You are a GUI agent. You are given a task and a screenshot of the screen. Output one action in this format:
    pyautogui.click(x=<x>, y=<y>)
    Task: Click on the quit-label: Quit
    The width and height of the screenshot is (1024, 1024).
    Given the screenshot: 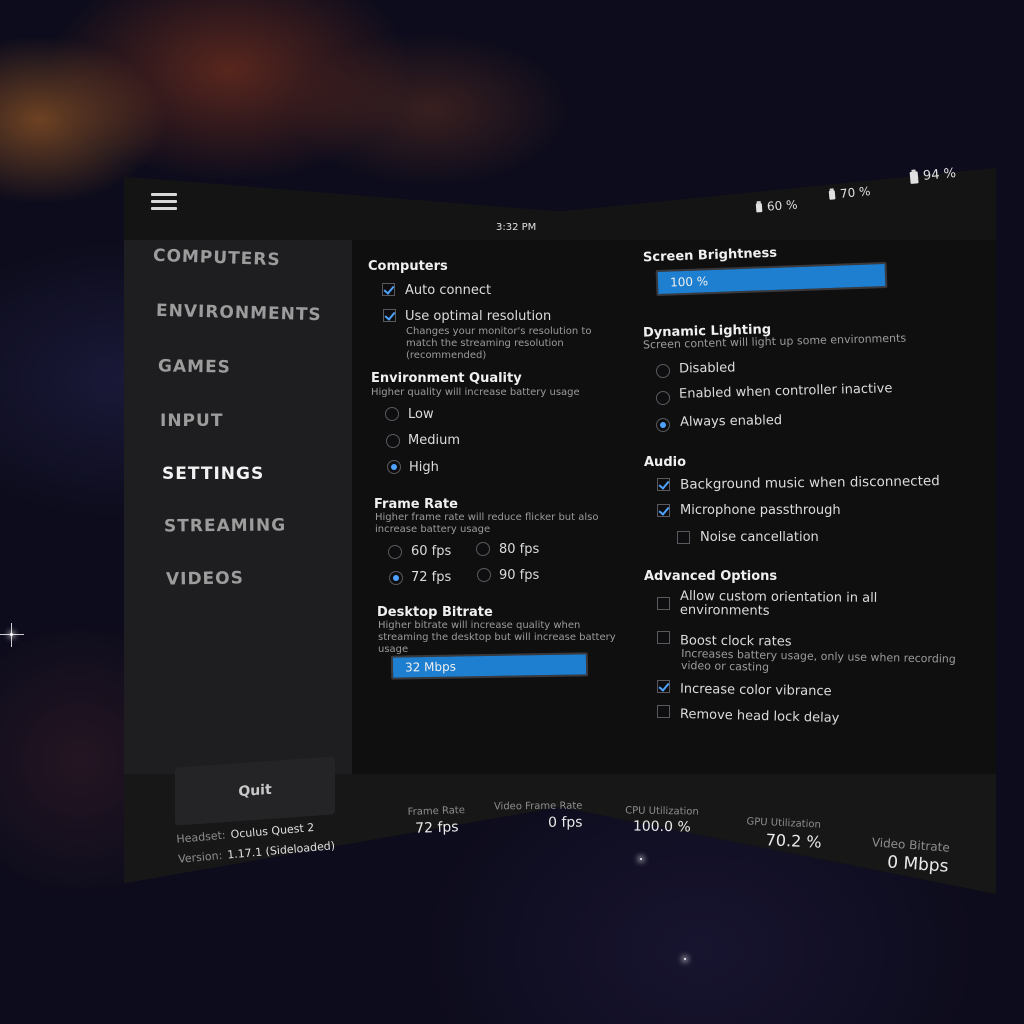 What is the action you would take?
    pyautogui.click(x=255, y=791)
    